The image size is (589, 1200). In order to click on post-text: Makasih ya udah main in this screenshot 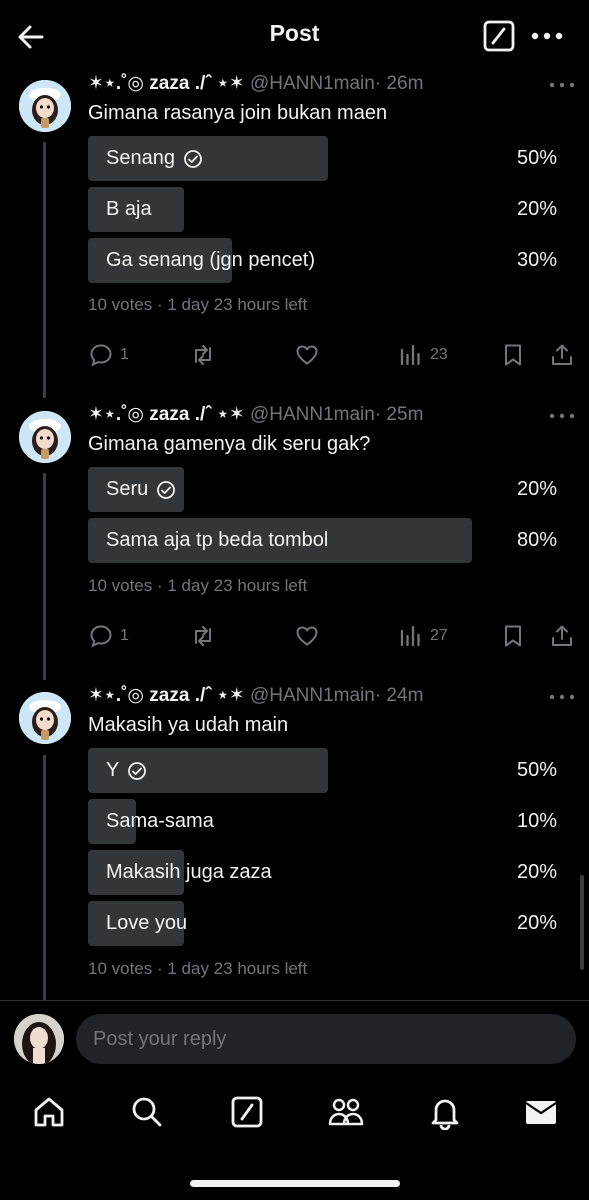, I will do `click(188, 725)`.